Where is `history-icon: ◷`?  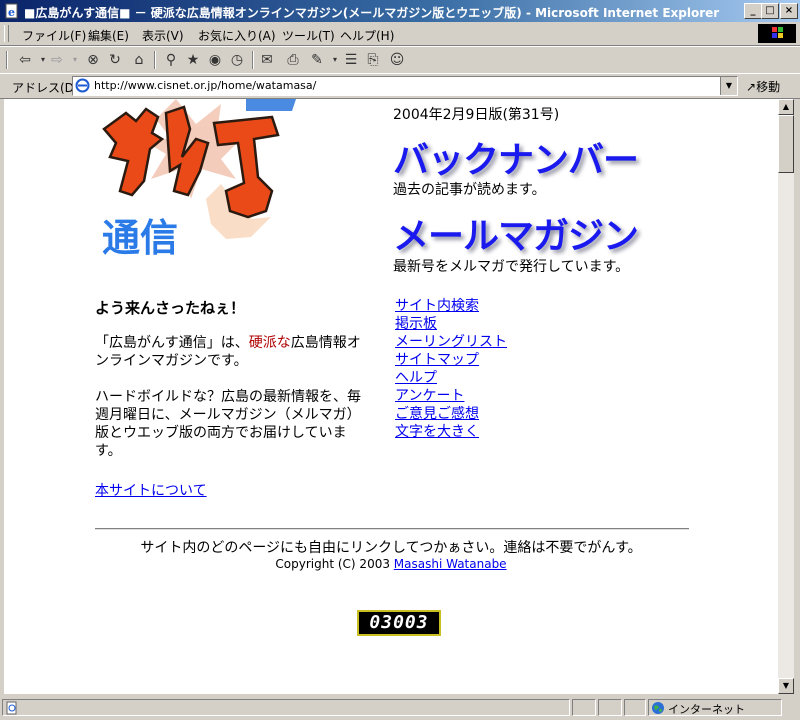 history-icon: ◷ is located at coordinates (237, 60).